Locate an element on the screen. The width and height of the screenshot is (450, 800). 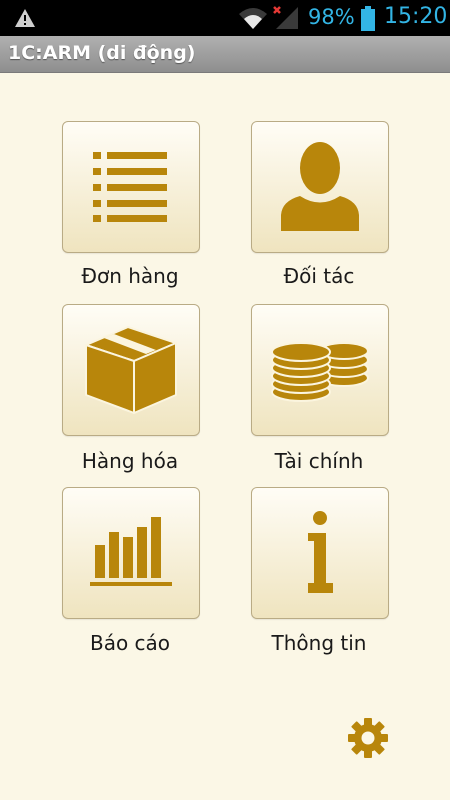
finance-button is located at coordinates (320, 370).